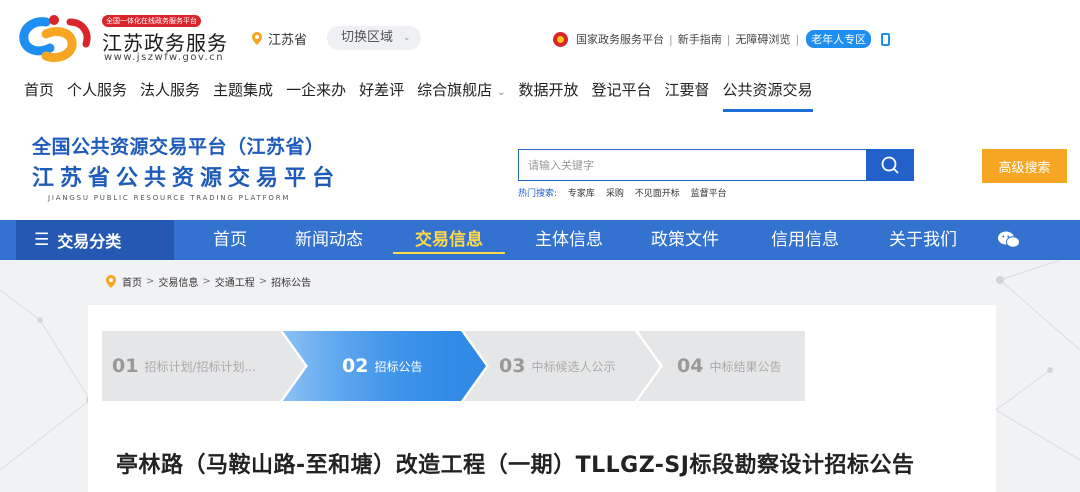  I want to click on main-nav-item: 登记平台, so click(622, 89).